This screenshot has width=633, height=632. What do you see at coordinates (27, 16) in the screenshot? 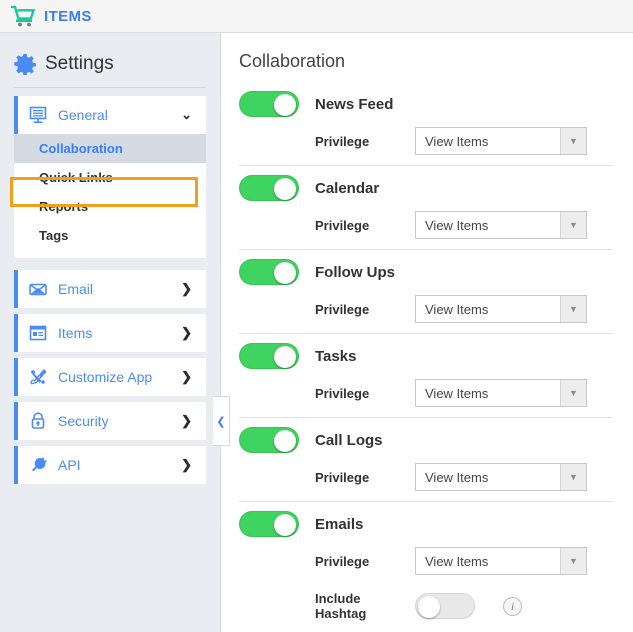
I see `shopping-cart-icon` at bounding box center [27, 16].